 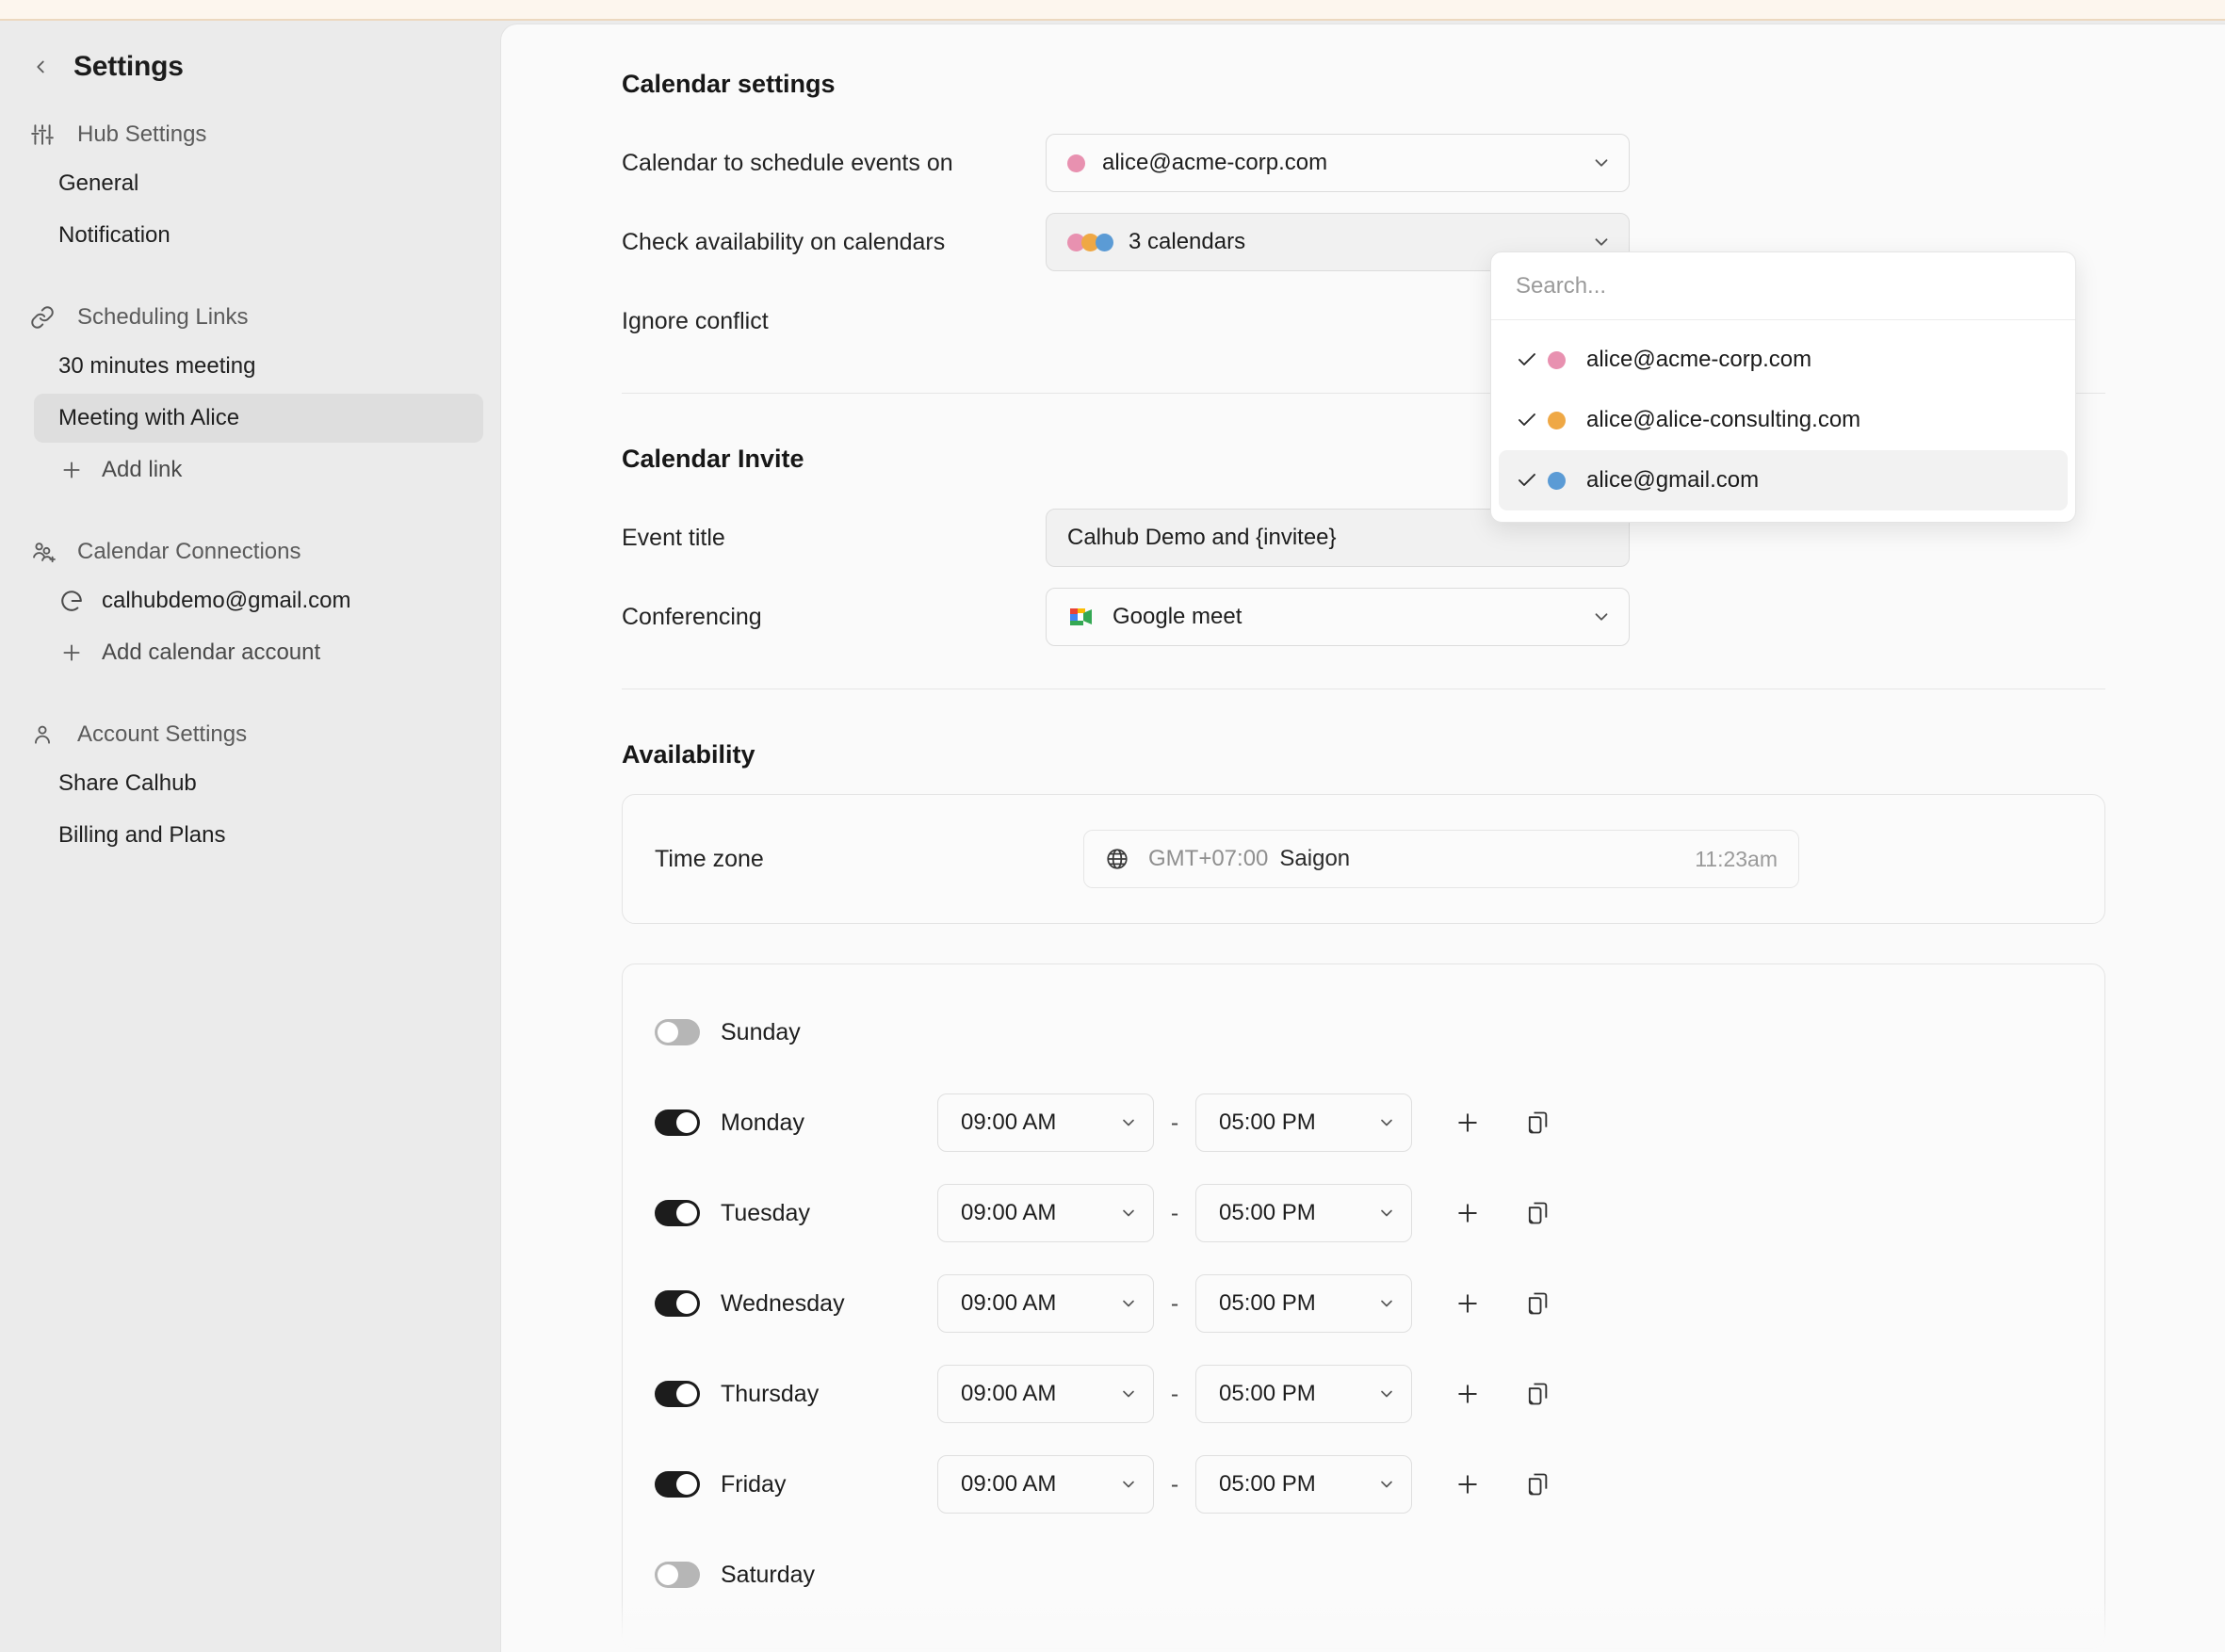 I want to click on day-toggle-sunday, so click(x=678, y=1032).